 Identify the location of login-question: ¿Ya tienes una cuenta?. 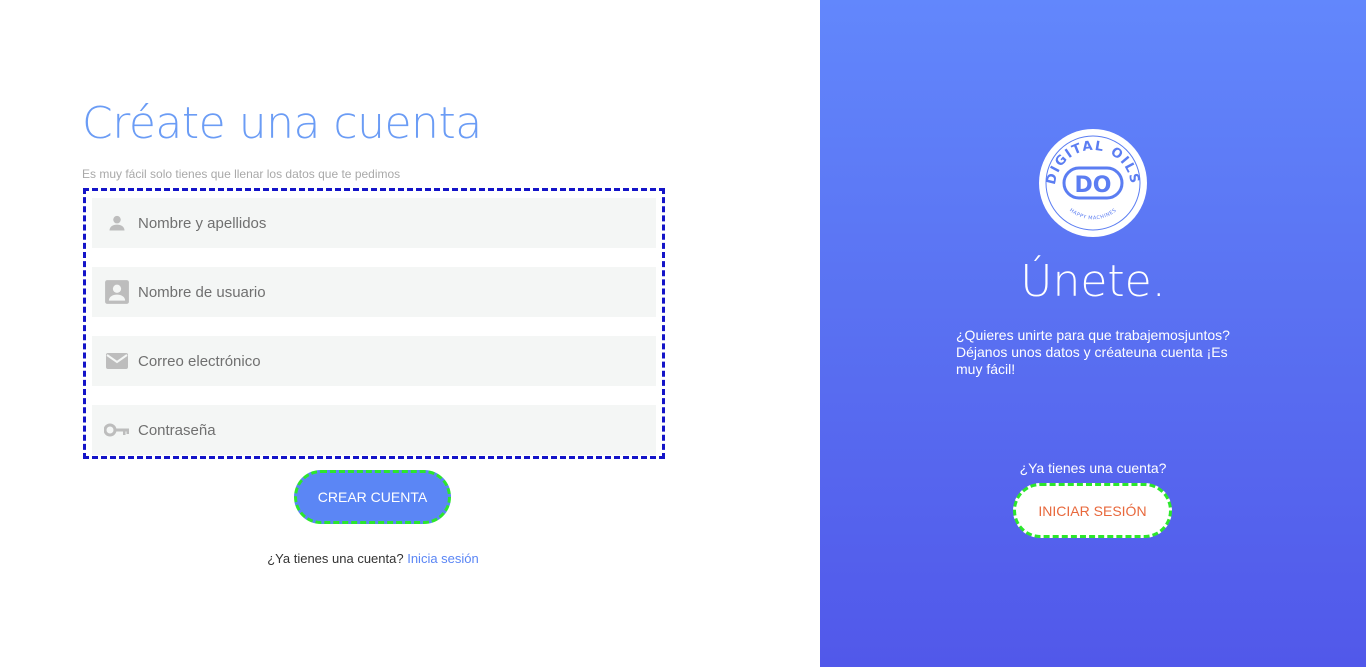
(1093, 468).